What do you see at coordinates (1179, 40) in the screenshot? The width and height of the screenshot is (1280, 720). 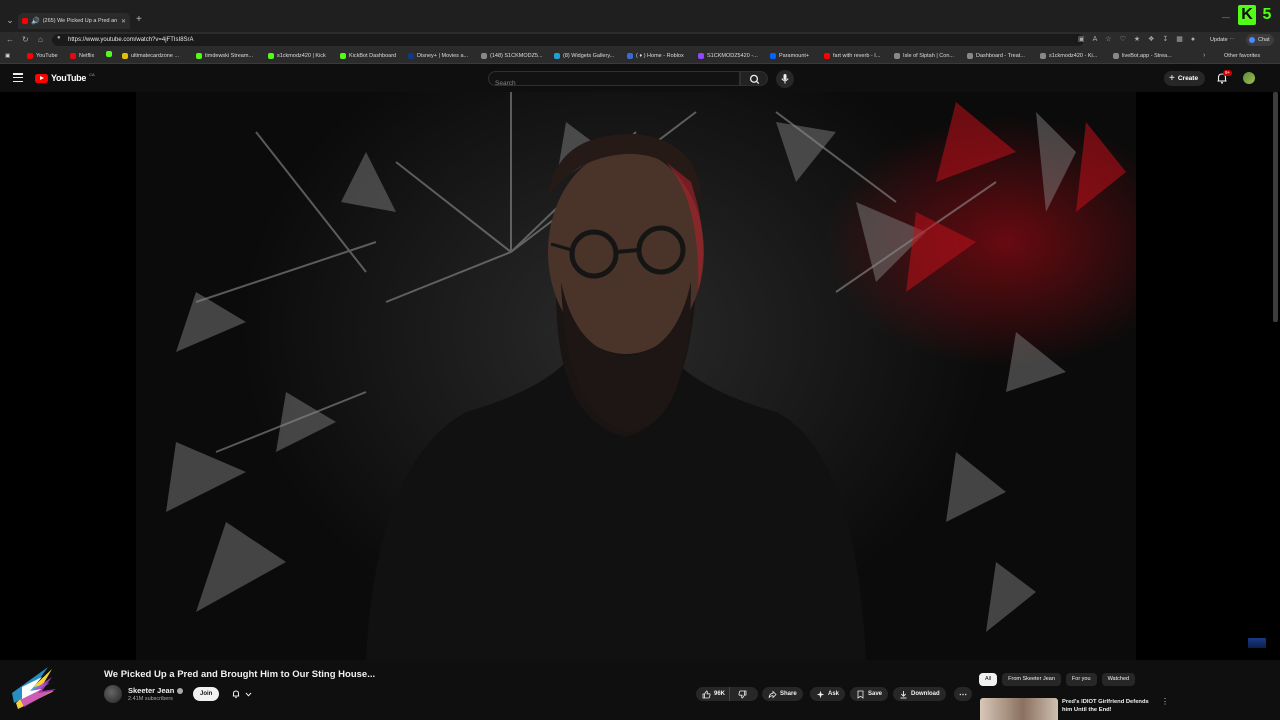 I see `collections-icon: ▦` at bounding box center [1179, 40].